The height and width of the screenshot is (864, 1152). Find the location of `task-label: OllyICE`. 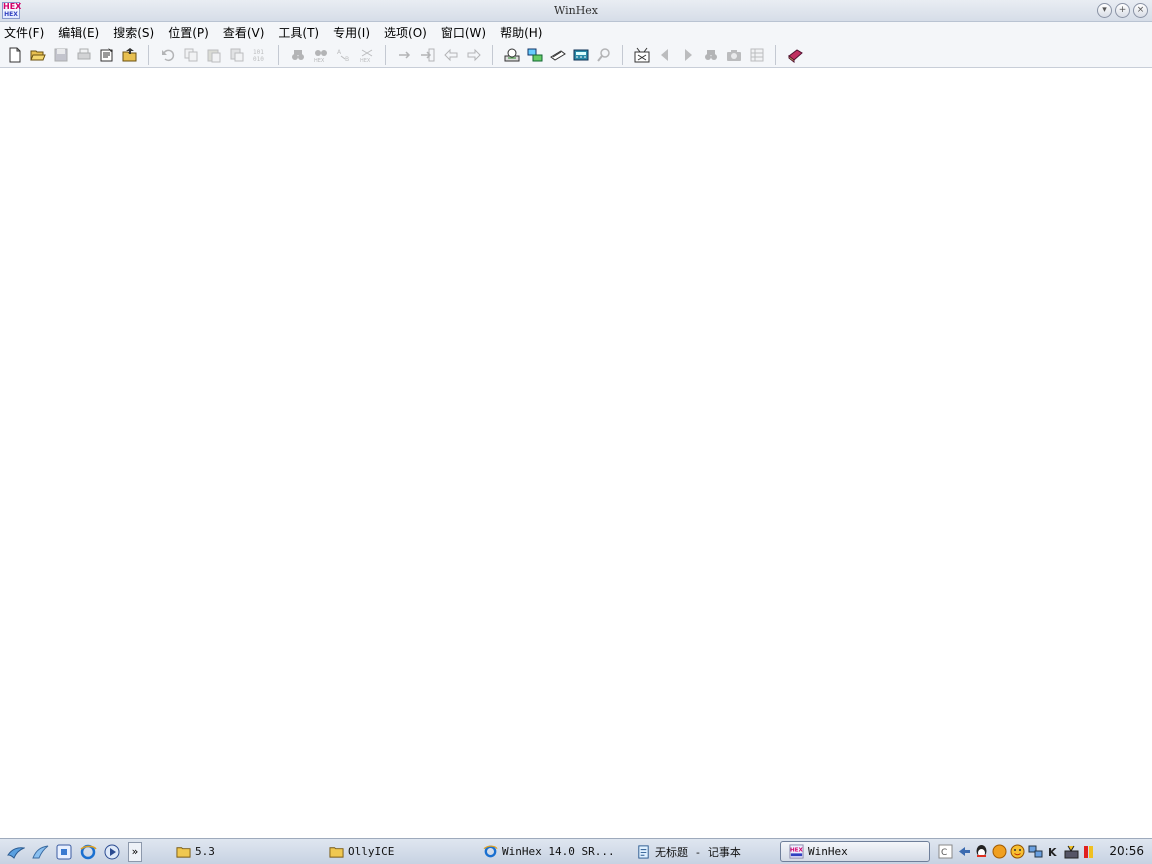

task-label: OllyICE is located at coordinates (371, 851).